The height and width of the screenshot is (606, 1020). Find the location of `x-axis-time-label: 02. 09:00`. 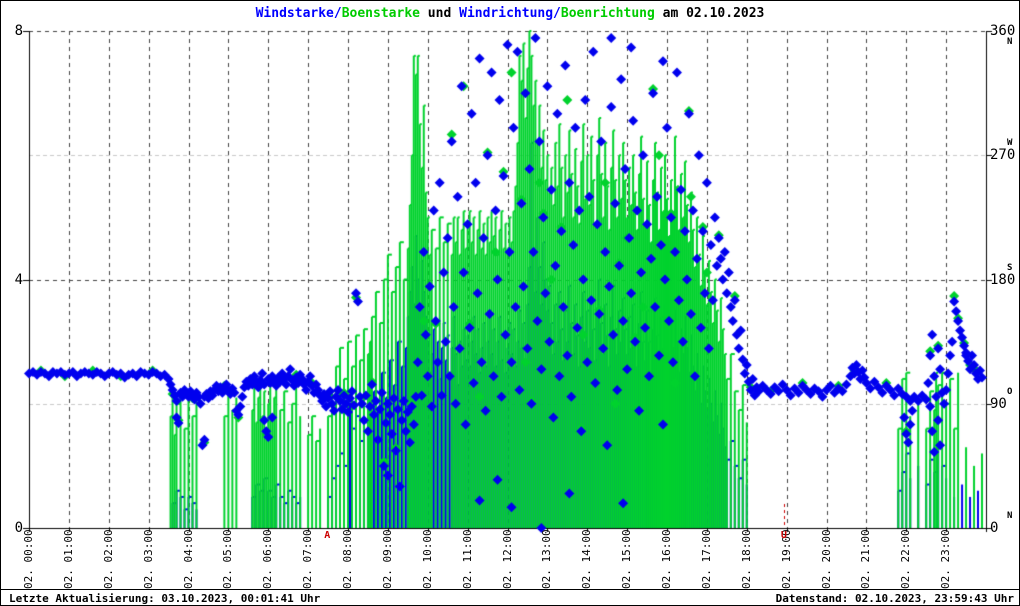

x-axis-time-label: 02. 09:00 is located at coordinates (387, 559).